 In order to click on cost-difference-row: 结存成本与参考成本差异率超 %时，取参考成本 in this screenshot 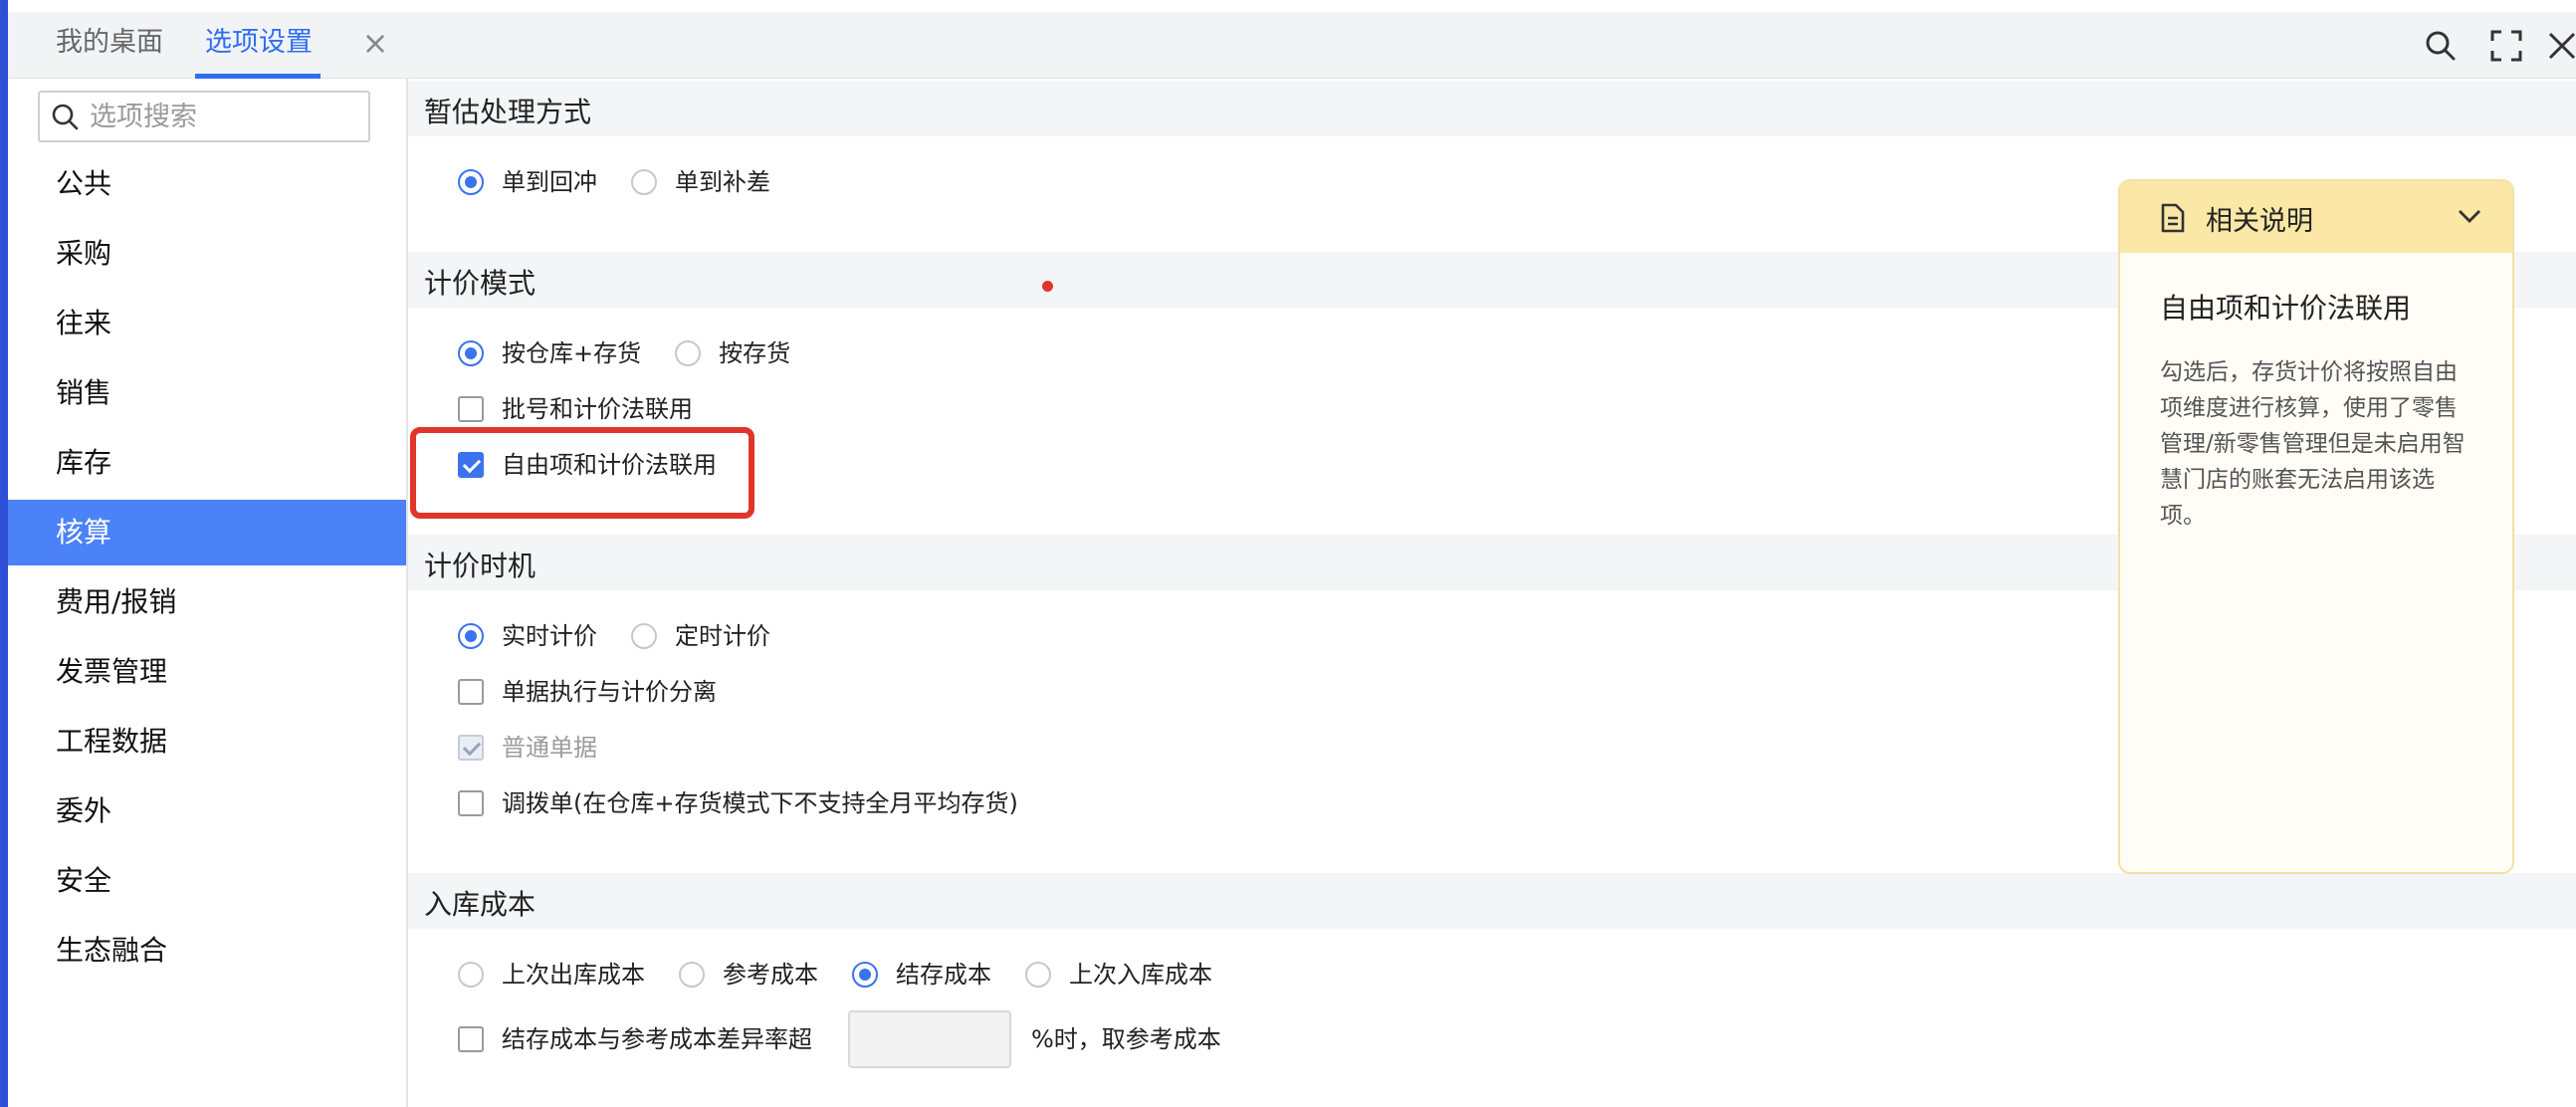, I will do `click(839, 1039)`.